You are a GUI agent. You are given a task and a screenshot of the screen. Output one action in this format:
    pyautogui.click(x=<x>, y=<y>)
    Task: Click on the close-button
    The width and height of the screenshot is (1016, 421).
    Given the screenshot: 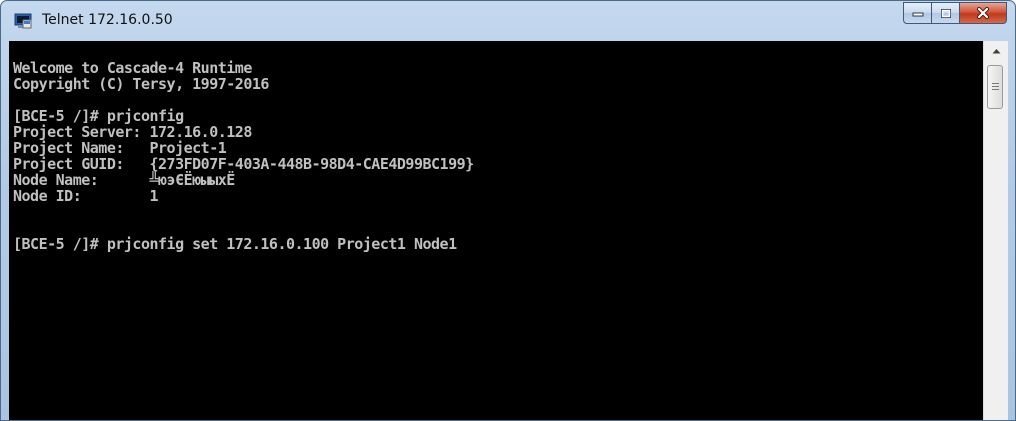 What is the action you would take?
    pyautogui.click(x=983, y=13)
    